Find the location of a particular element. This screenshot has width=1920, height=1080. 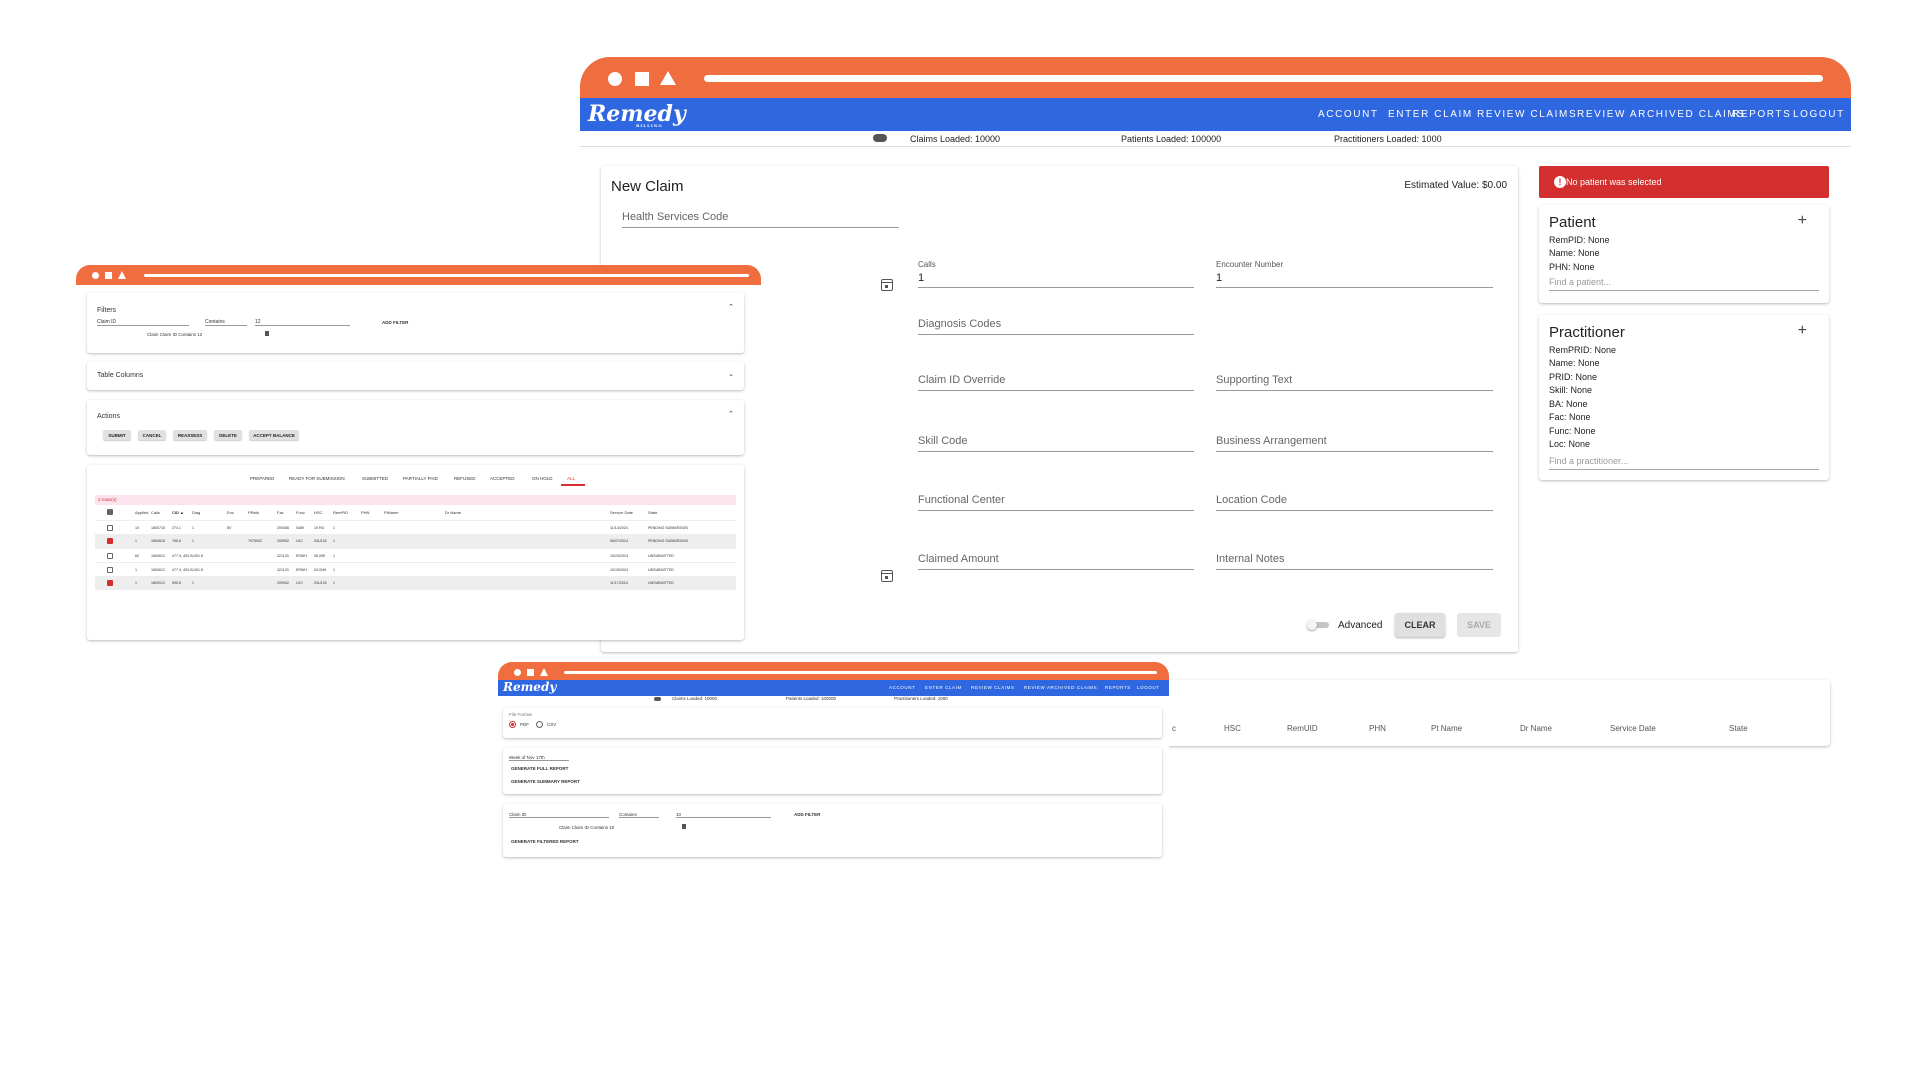

remedy-logo: Remedy BILLING is located at coordinates (637, 114).